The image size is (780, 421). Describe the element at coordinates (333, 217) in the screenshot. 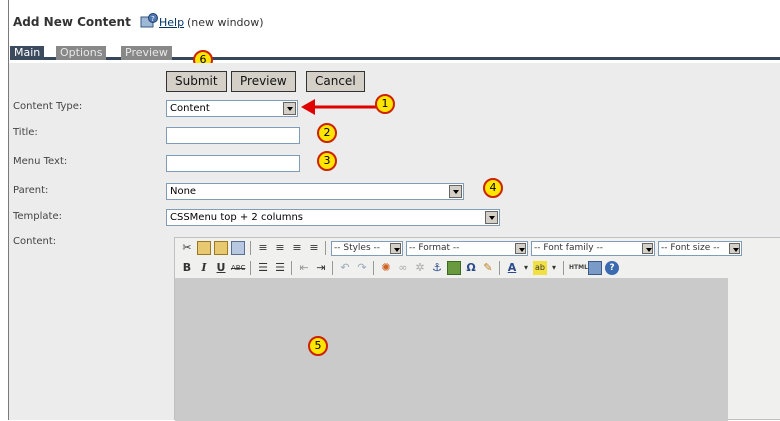

I see `template-select: CSSMenu top + 2 columns` at that location.